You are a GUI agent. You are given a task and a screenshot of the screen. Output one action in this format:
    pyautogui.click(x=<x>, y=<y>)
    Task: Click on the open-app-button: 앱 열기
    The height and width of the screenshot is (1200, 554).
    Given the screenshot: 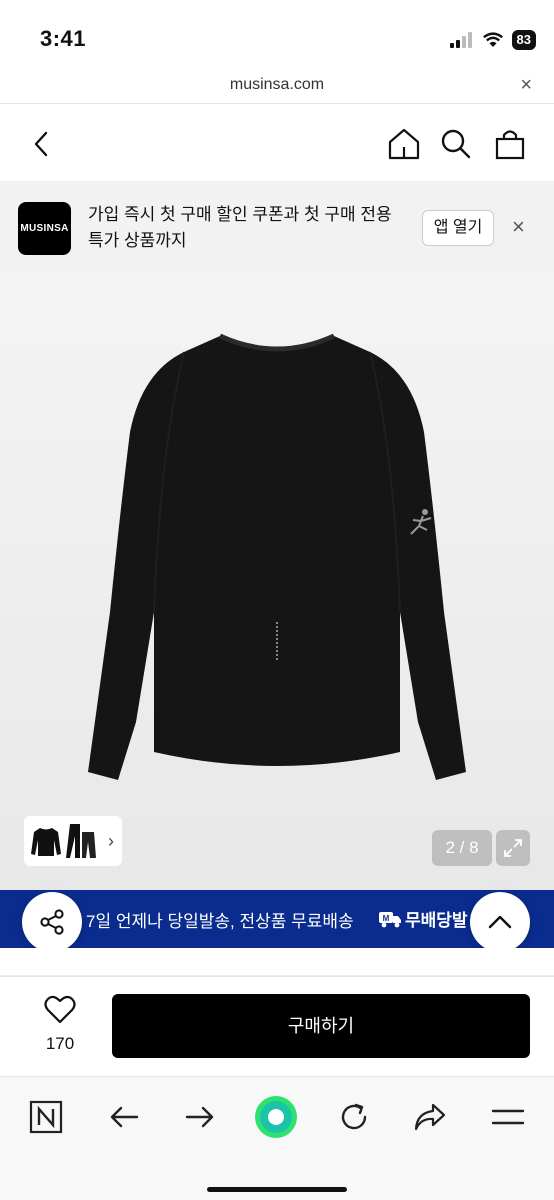 What is the action you would take?
    pyautogui.click(x=458, y=228)
    